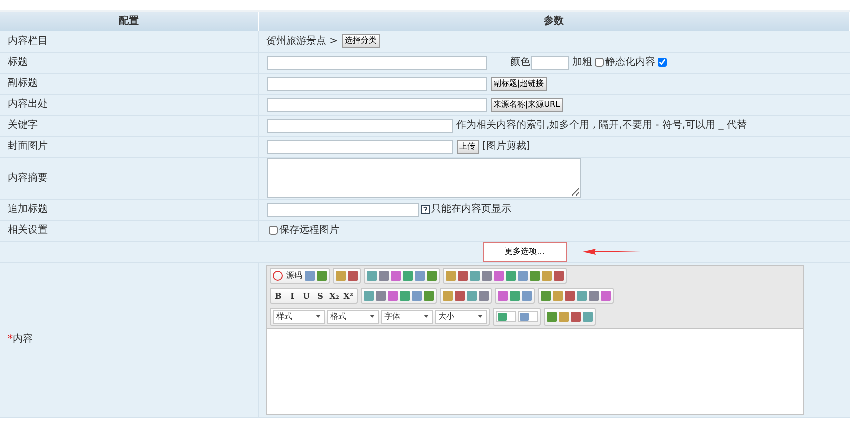 Image resolution: width=850 pixels, height=423 pixels. I want to click on help-icon, so click(425, 209).